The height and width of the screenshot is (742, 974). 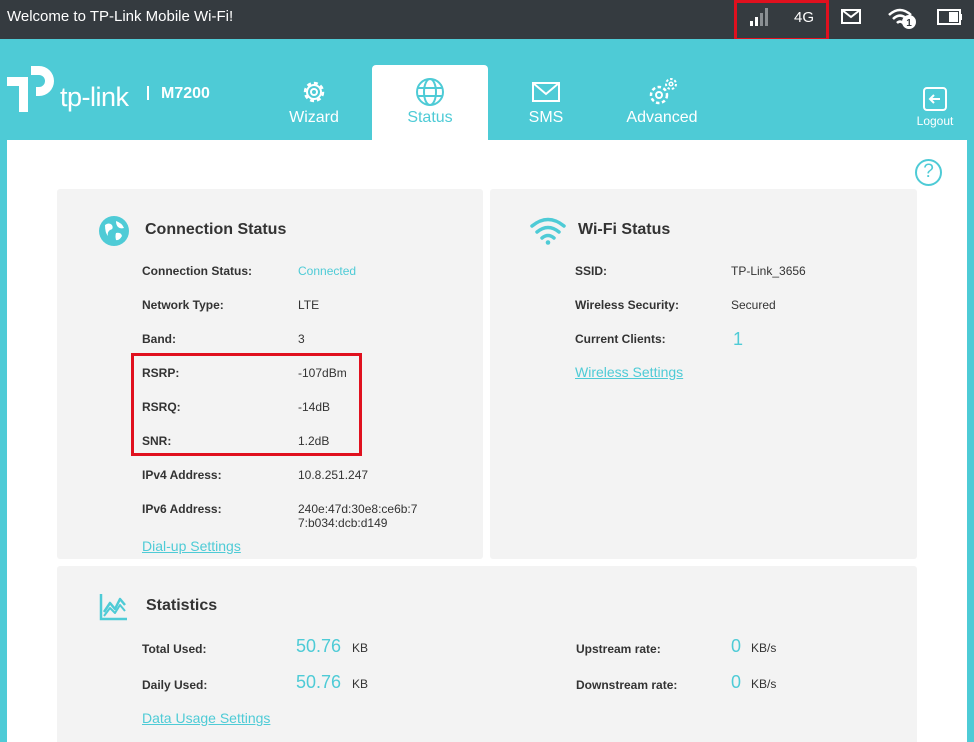 I want to click on battery-icon, so click(x=949, y=17).